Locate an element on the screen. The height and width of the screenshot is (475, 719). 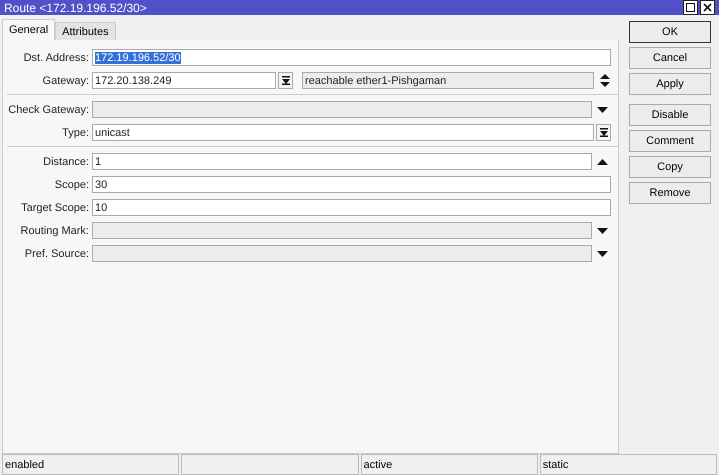
action-button: Cancel is located at coordinates (670, 58).